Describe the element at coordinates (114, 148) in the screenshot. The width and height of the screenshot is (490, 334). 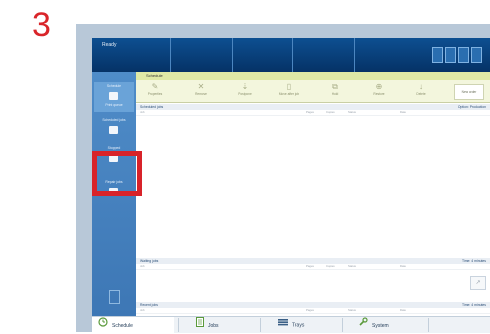
I see `sidebar-item-label: Stopped` at that location.